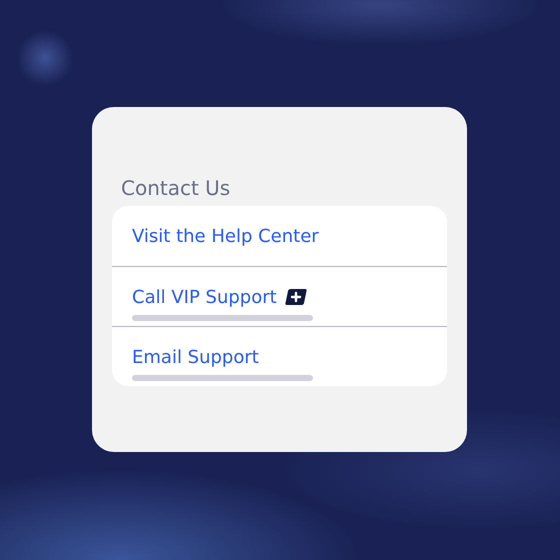 The height and width of the screenshot is (560, 560). Describe the element at coordinates (195, 357) in the screenshot. I see `contact-link: Email Support` at that location.